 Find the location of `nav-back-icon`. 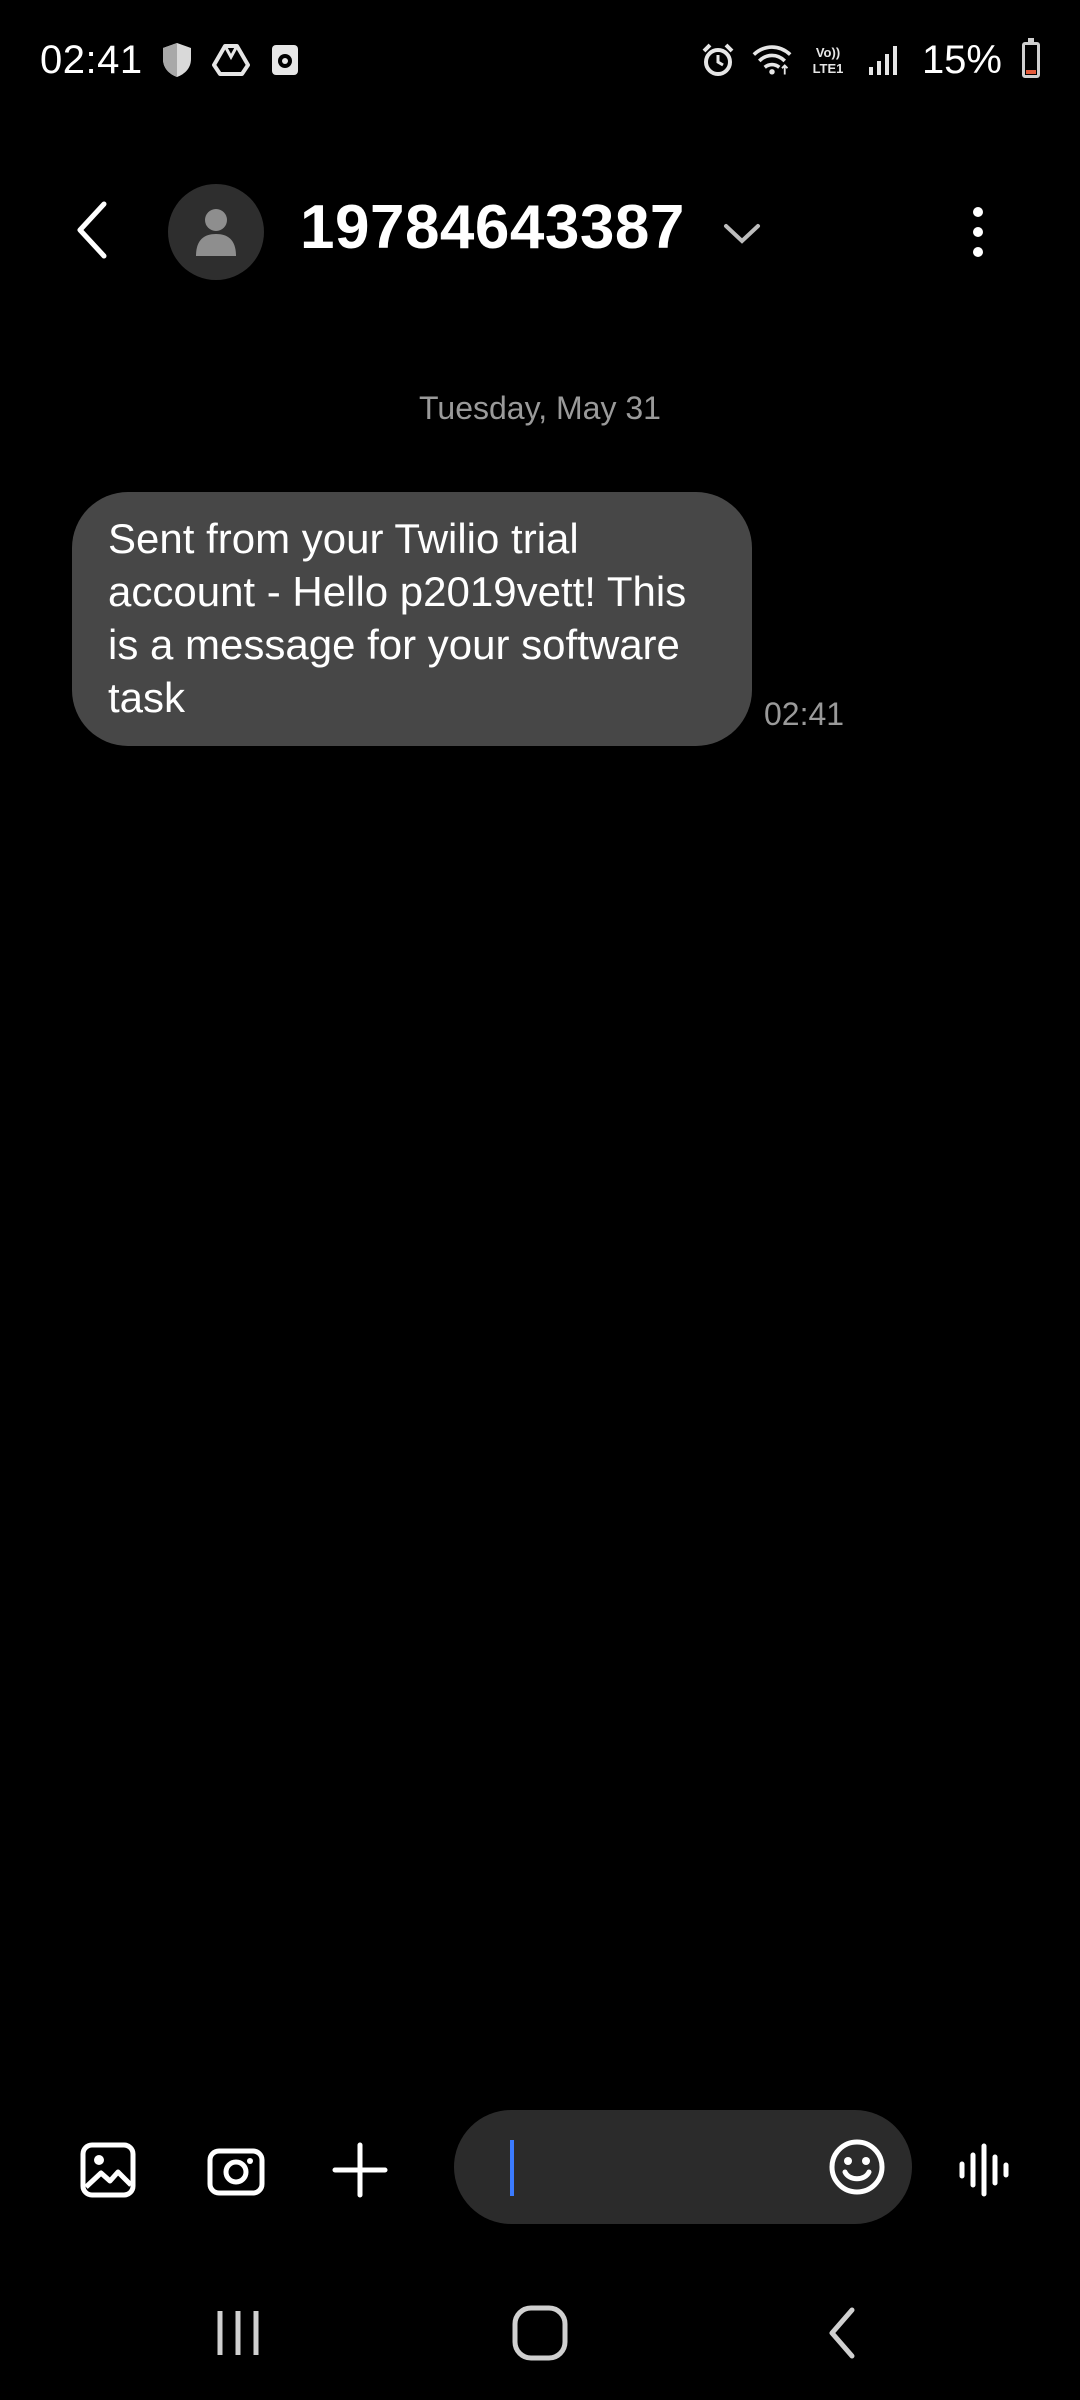

nav-back-icon is located at coordinates (842, 2333).